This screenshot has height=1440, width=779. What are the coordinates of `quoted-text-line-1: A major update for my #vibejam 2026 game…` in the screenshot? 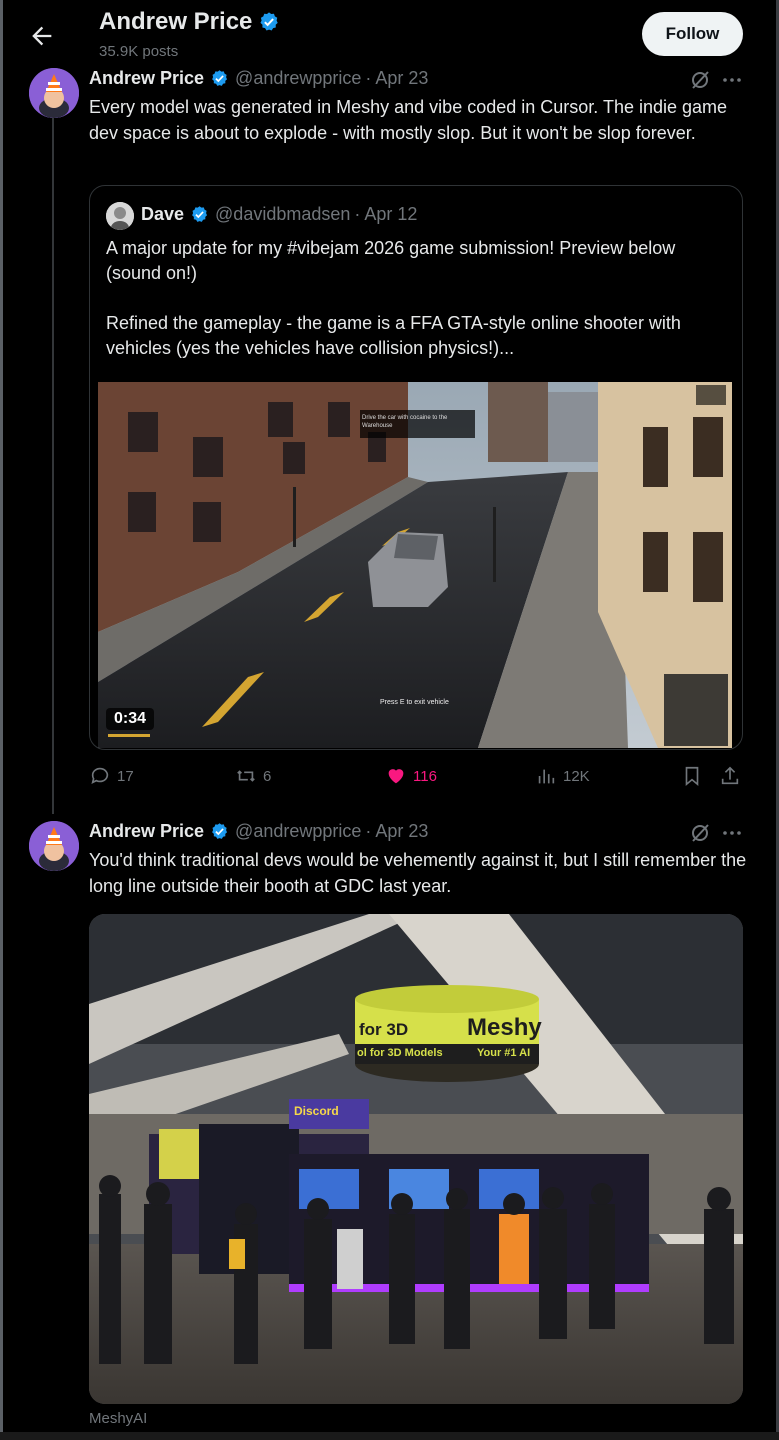 It's located at (391, 260).